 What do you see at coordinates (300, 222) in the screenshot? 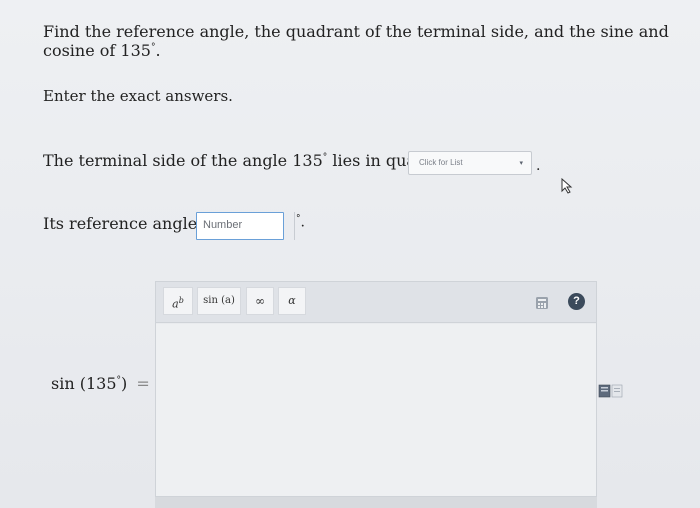
I see `reference-angle-suffix: °.` at bounding box center [300, 222].